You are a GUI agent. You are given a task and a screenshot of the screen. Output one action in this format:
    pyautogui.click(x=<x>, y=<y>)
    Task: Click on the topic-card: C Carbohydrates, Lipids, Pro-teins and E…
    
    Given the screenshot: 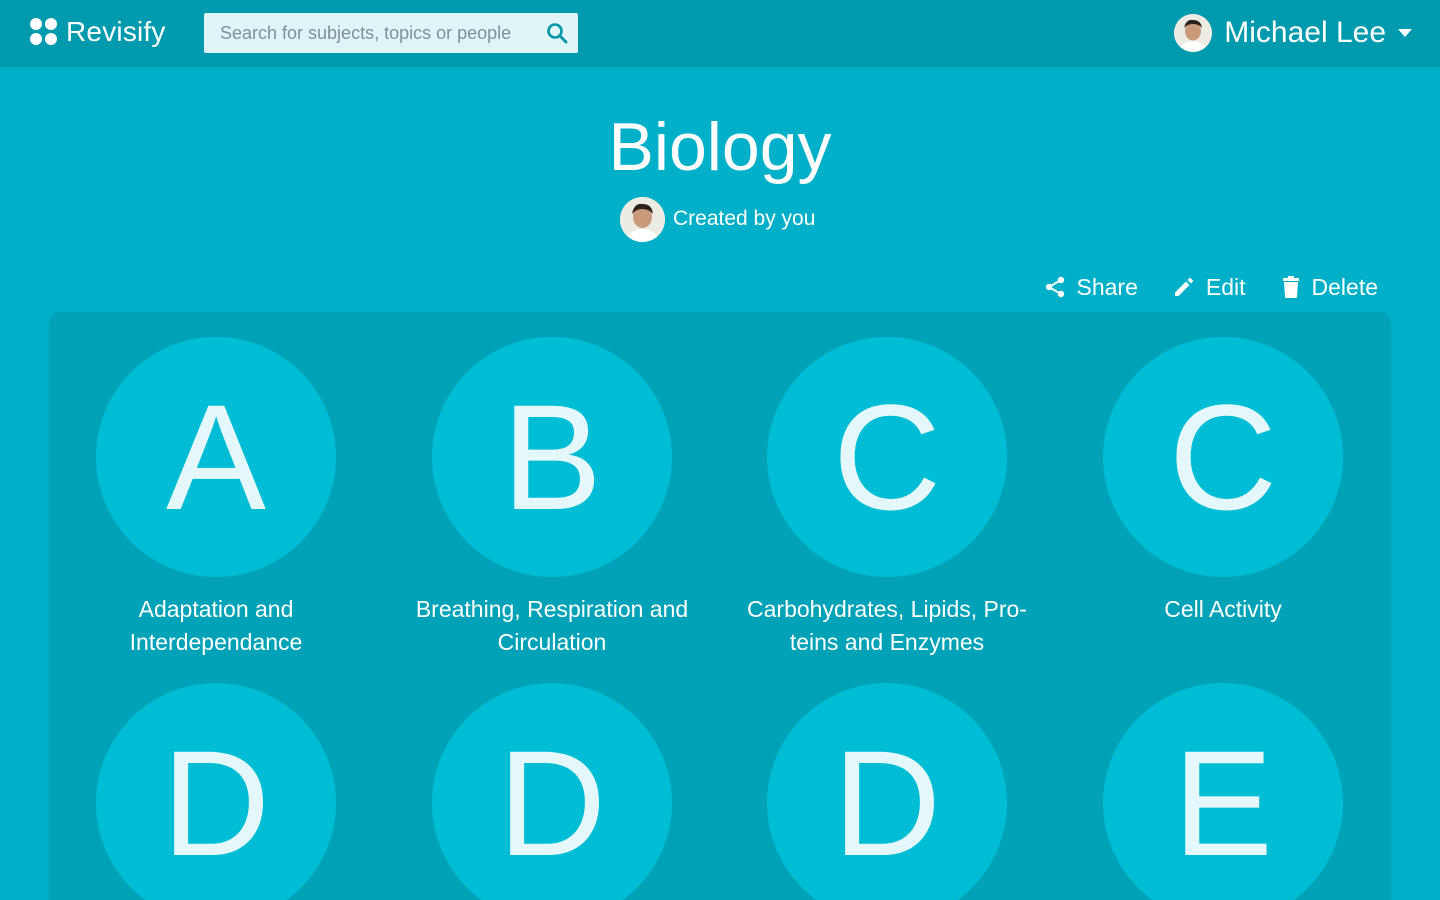 What is the action you would take?
    pyautogui.click(x=887, y=498)
    